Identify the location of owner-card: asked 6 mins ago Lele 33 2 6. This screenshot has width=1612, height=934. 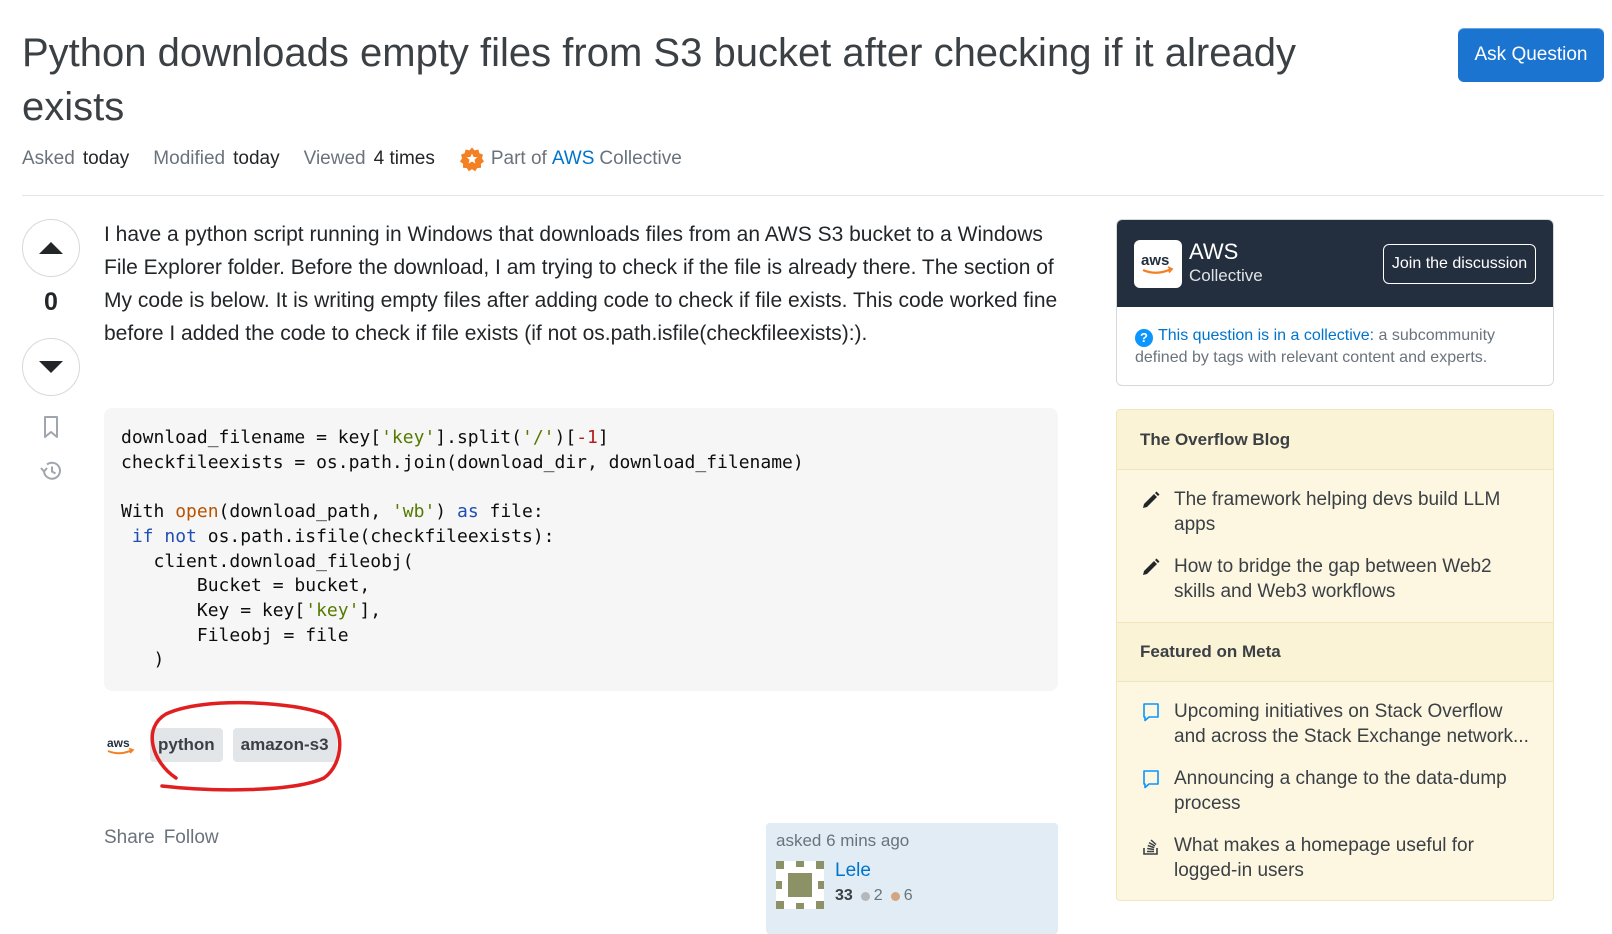
(912, 878).